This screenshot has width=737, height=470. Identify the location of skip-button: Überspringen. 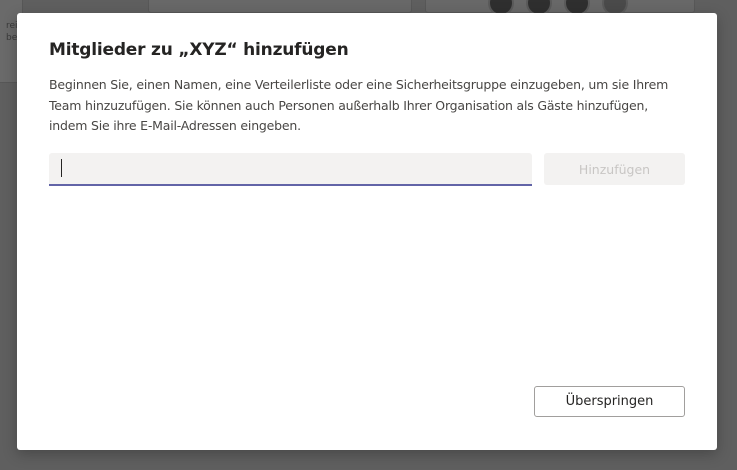
(609, 401).